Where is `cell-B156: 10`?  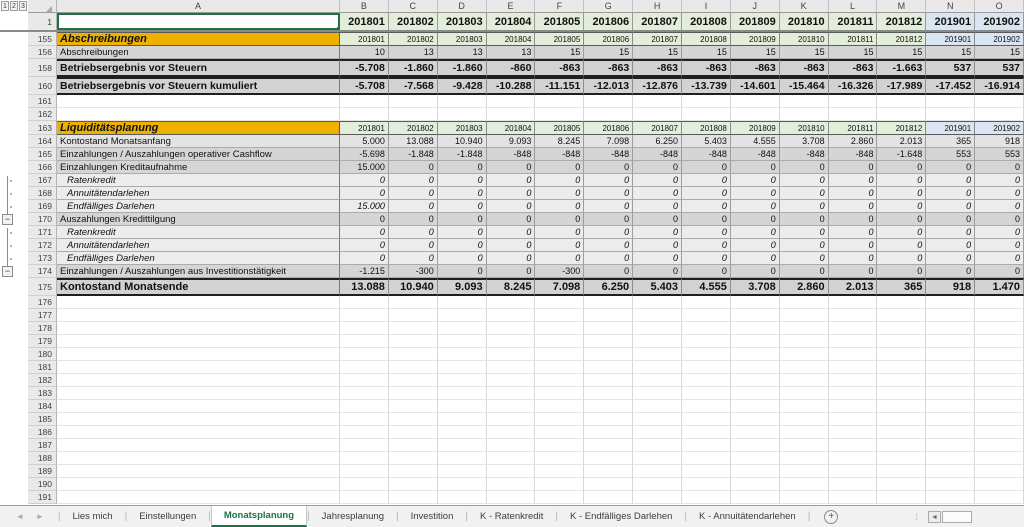 cell-B156: 10 is located at coordinates (364, 52).